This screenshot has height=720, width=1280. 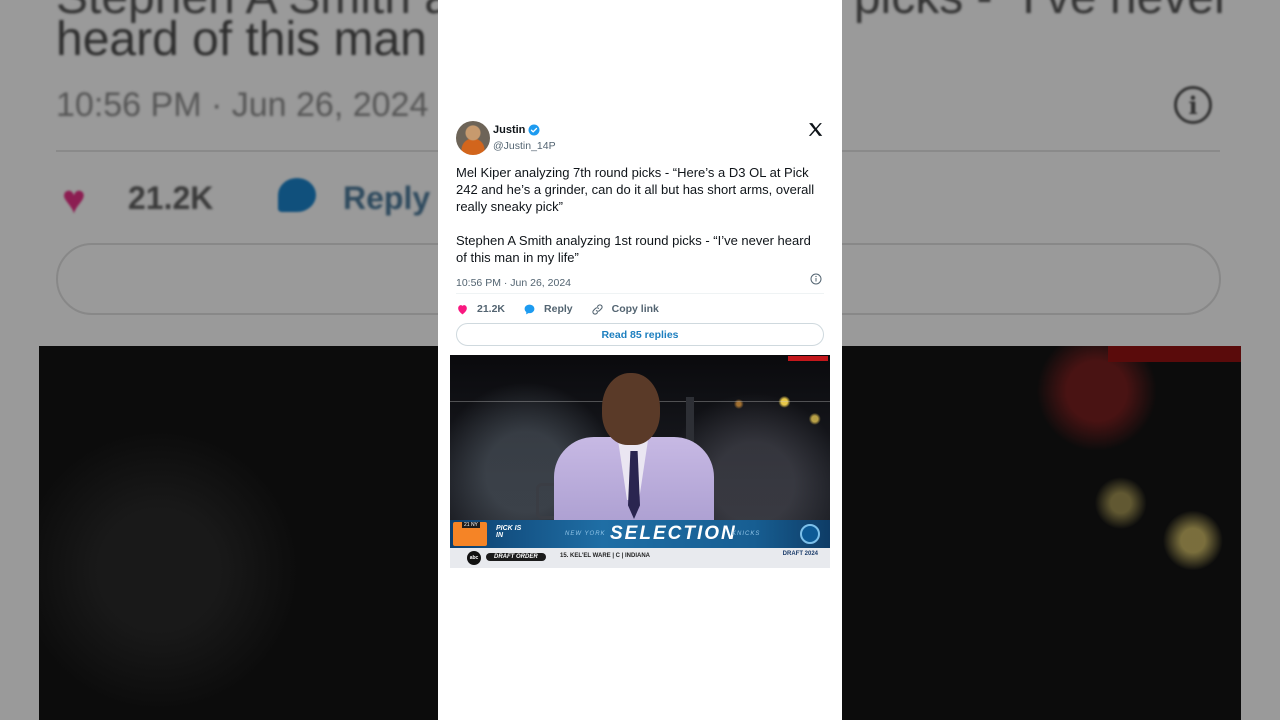 What do you see at coordinates (387, 198) in the screenshot?
I see `bg-reply-label: Reply` at bounding box center [387, 198].